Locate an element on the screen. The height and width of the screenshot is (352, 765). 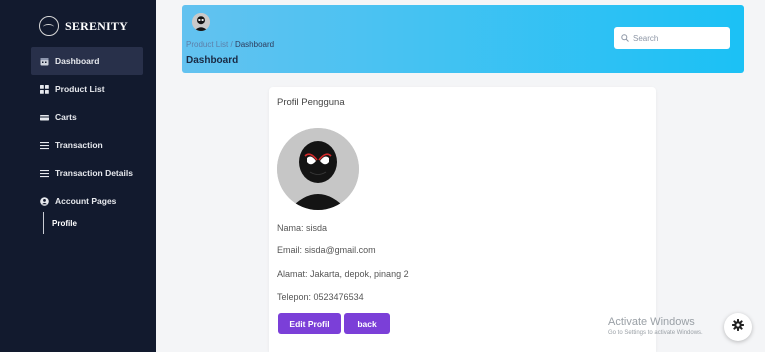
sidebar-item-label: Transaction Details is located at coordinates (94, 173).